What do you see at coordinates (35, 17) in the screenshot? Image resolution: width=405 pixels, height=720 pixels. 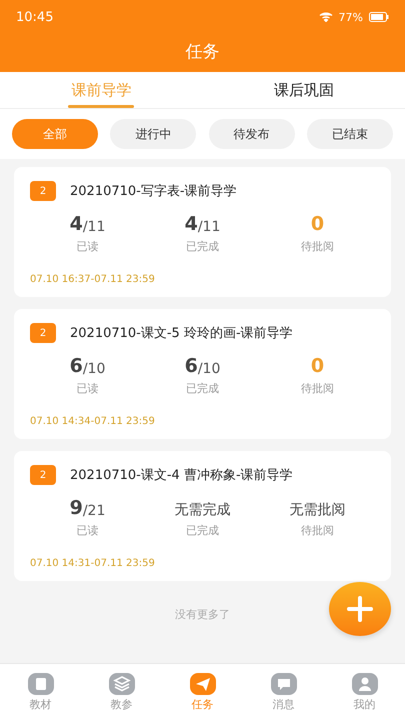 I see `status-time: 10:45` at bounding box center [35, 17].